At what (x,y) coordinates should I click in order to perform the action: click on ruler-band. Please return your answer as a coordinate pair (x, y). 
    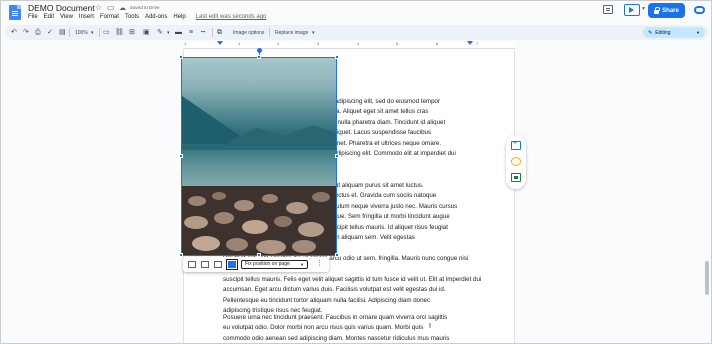
    Looking at the image, I should click on (349, 45).